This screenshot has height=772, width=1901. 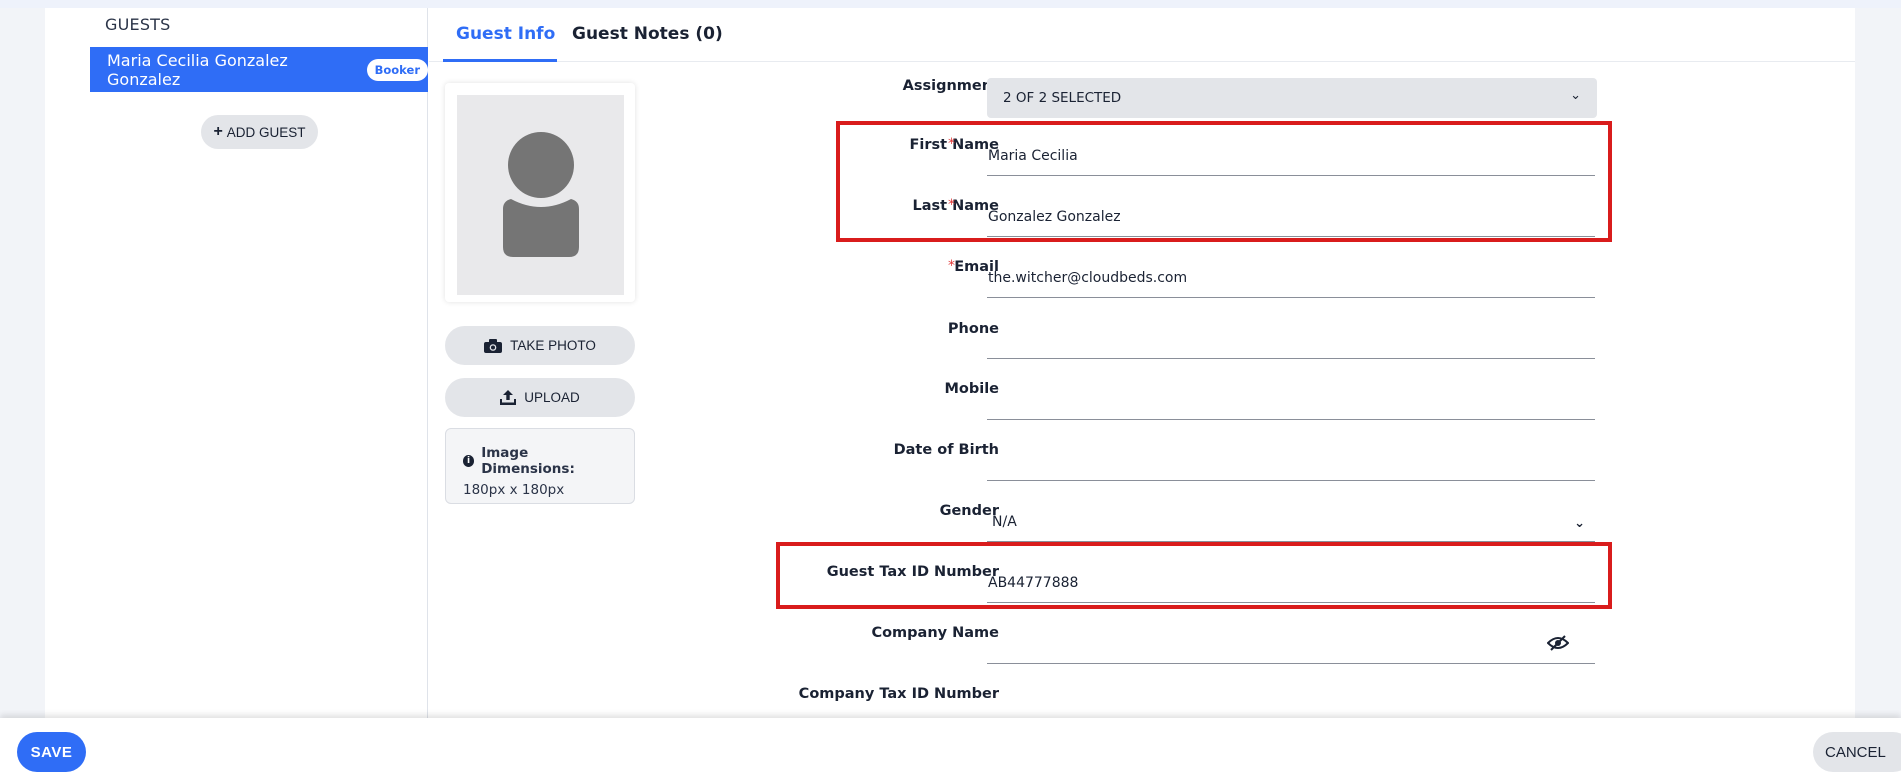 I want to click on company-name-field, so click(x=1291, y=643).